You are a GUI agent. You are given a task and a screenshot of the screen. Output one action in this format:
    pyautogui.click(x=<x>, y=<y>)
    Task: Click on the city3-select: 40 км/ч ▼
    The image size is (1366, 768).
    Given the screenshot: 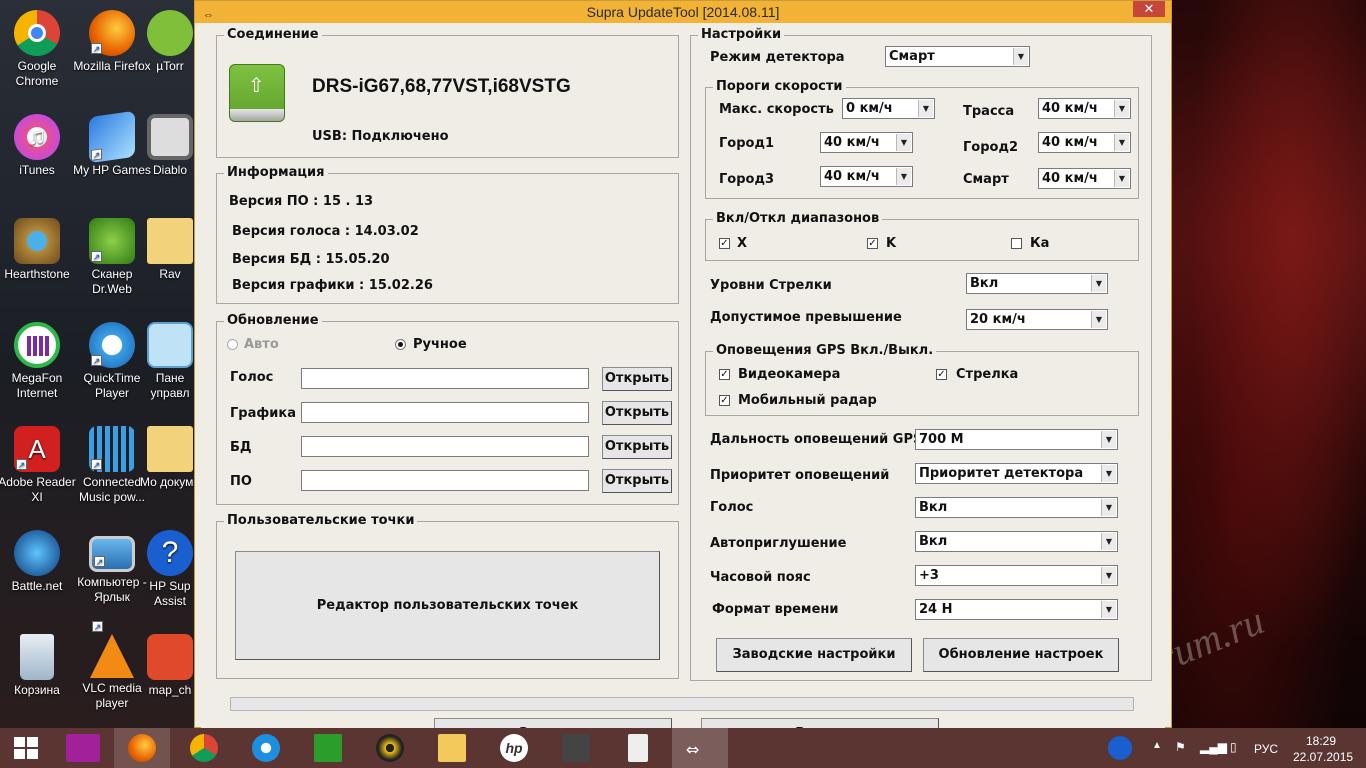 What is the action you would take?
    pyautogui.click(x=866, y=176)
    